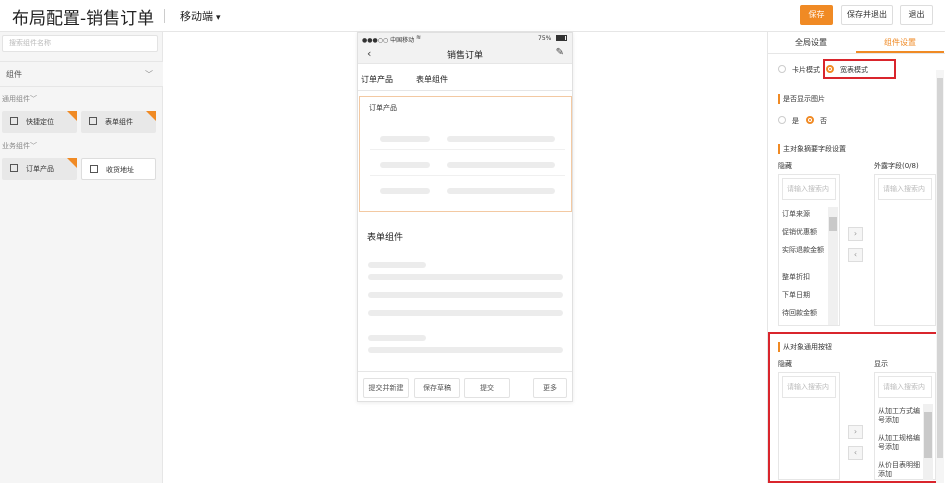  What do you see at coordinates (386, 388) in the screenshot?
I see `submit-and-new-button: 提交并新建` at bounding box center [386, 388].